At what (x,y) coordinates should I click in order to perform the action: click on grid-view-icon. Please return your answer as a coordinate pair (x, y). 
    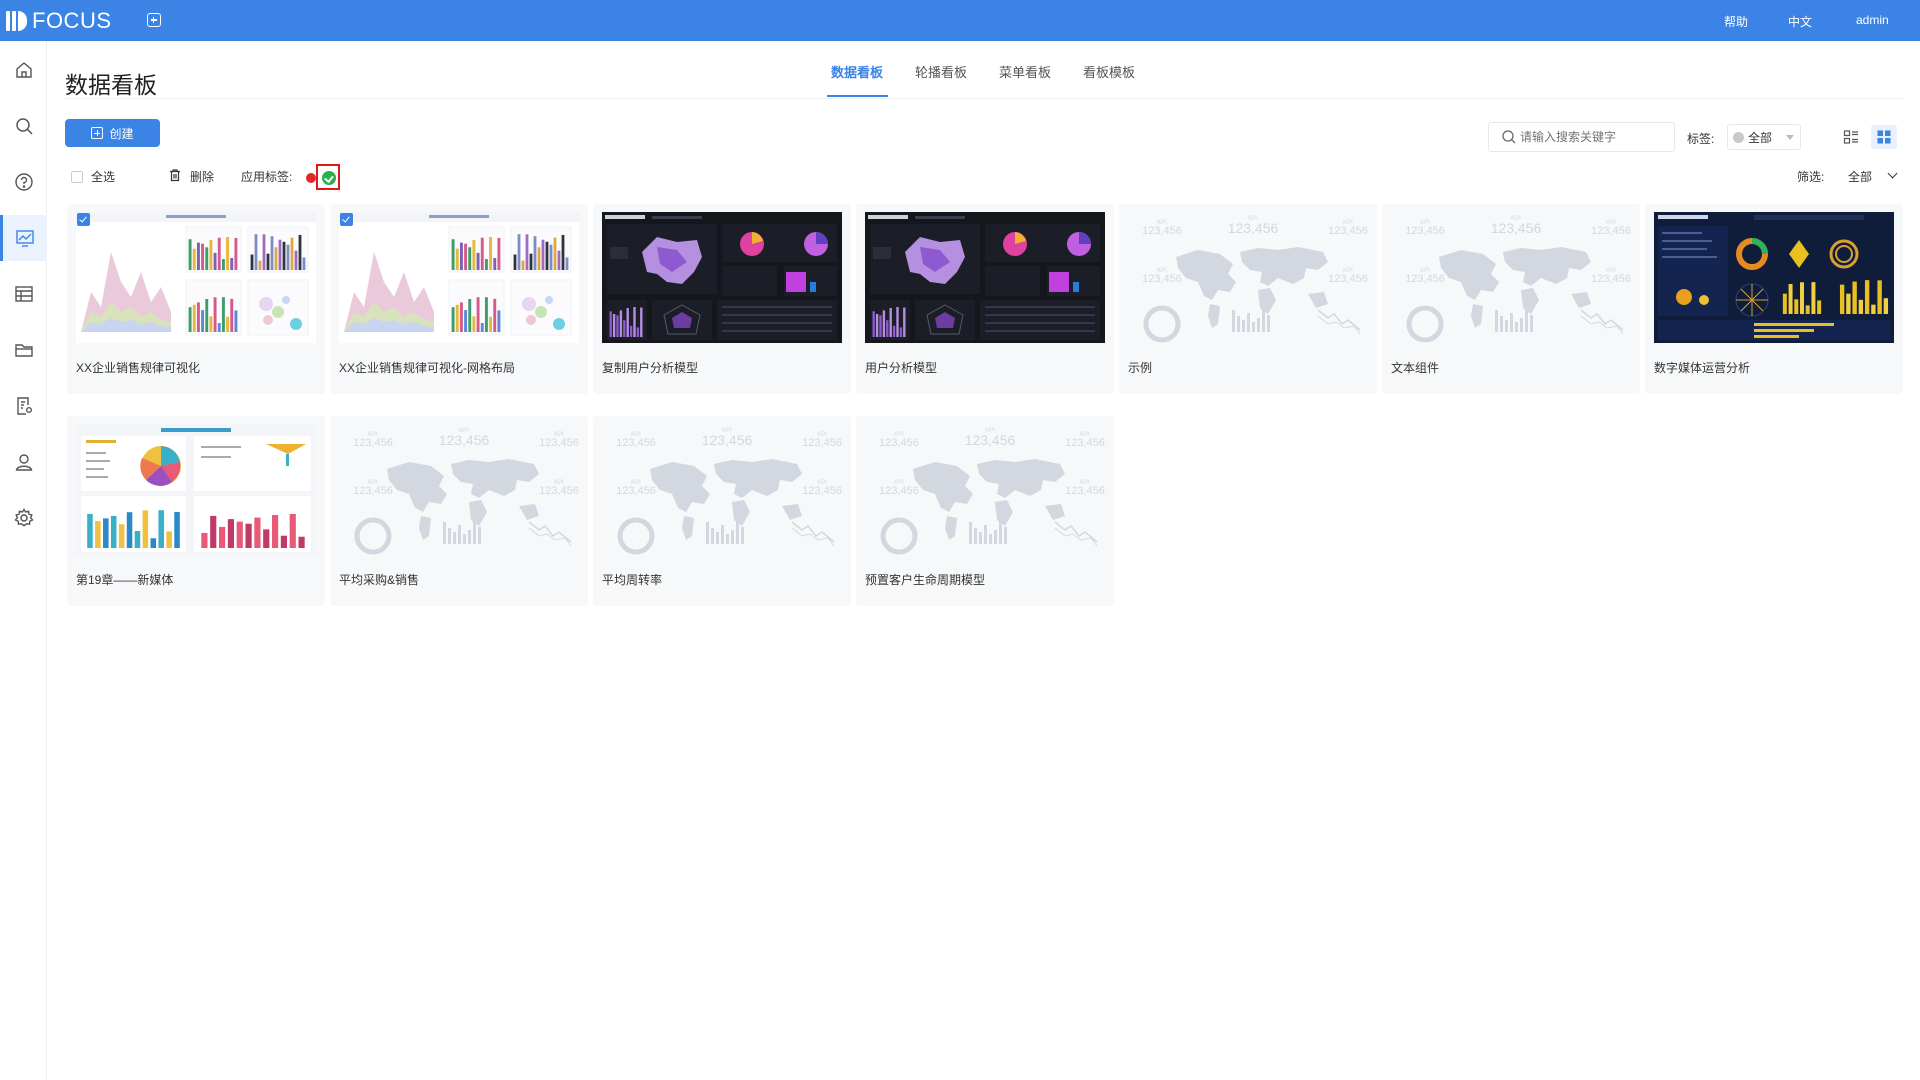
    Looking at the image, I should click on (1884, 137).